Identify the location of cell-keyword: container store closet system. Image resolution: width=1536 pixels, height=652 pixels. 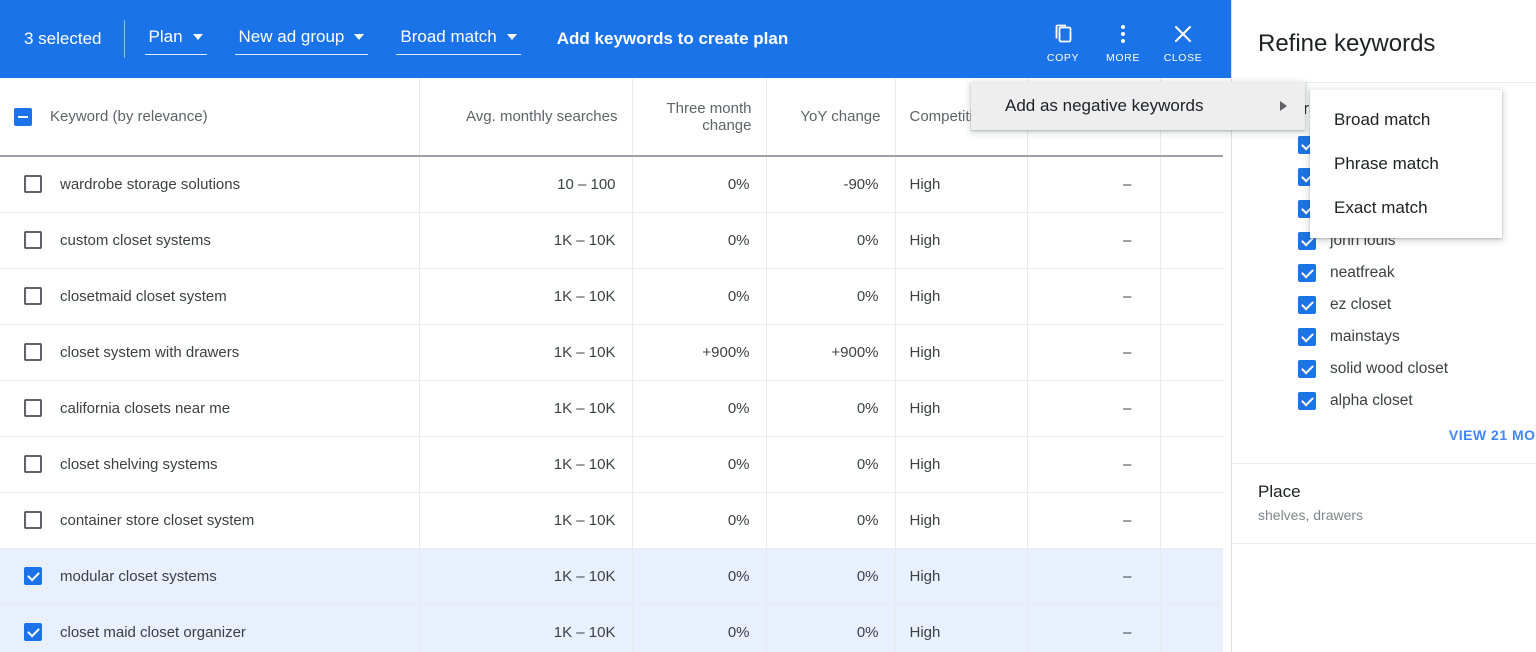
(210, 520).